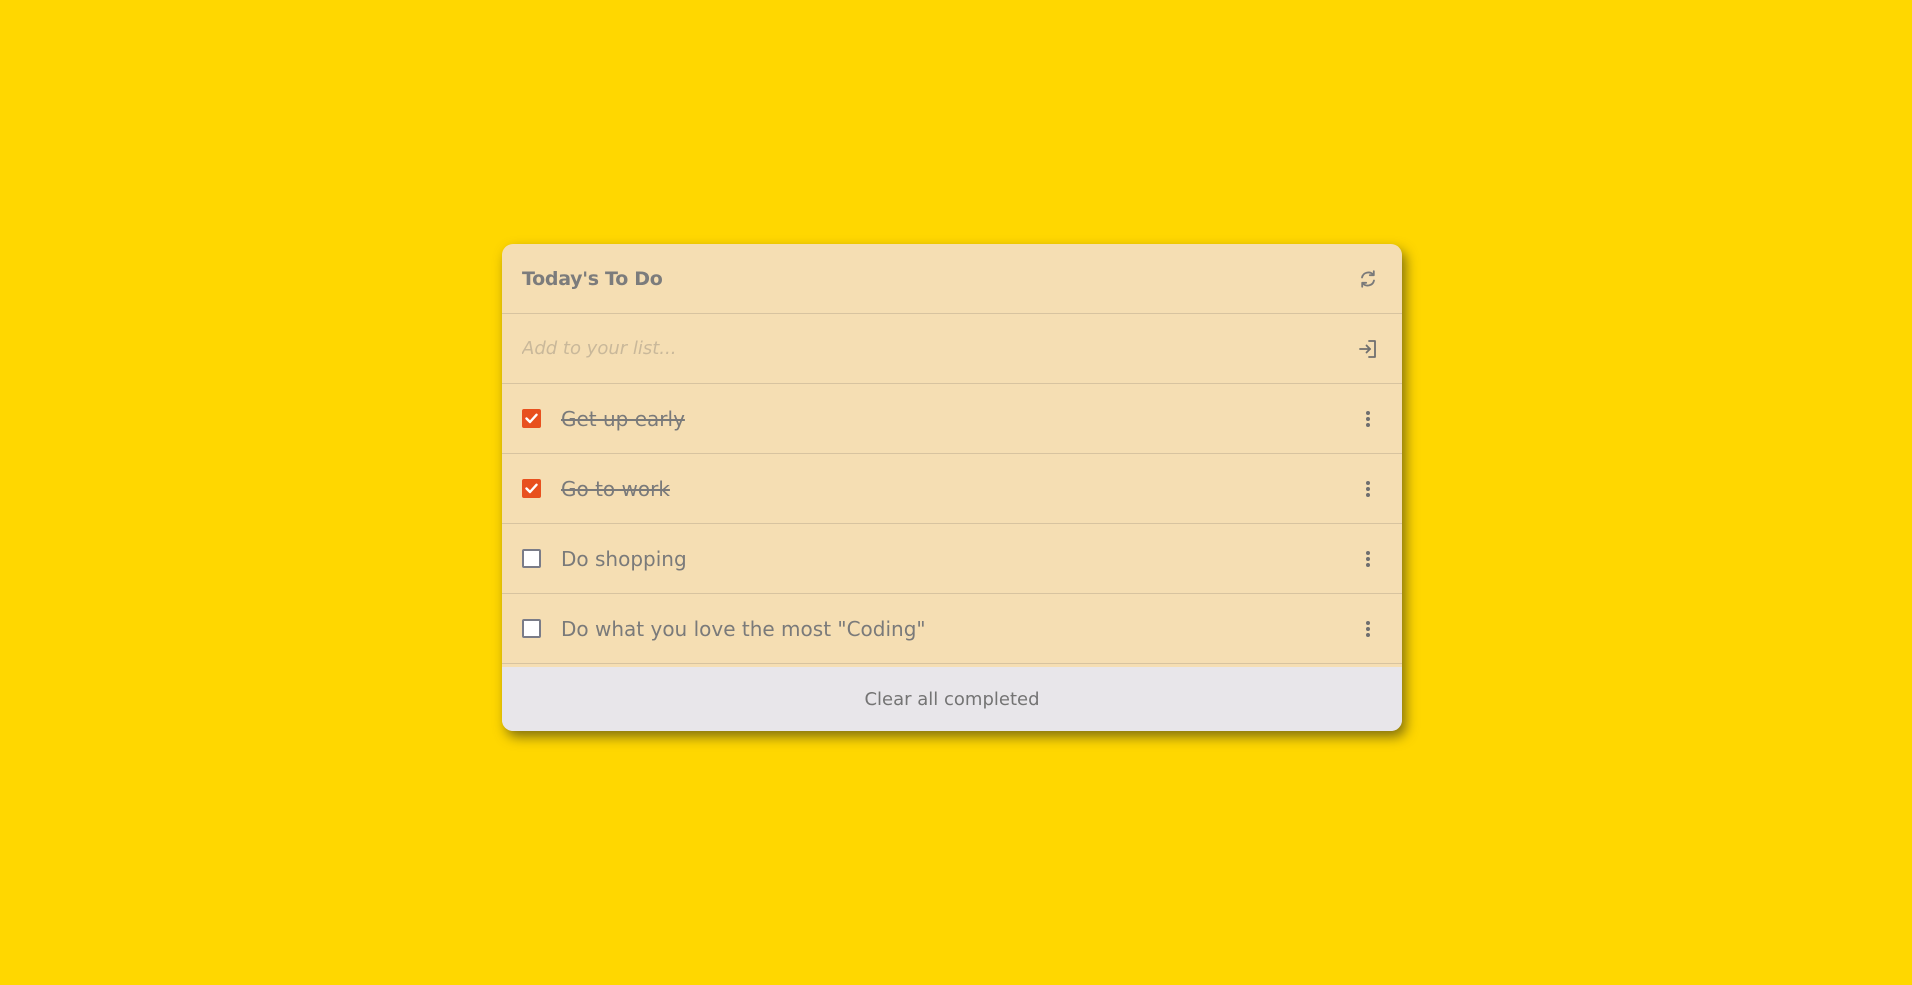  I want to click on task-label: Do what you love the most "Coding", so click(743, 628).